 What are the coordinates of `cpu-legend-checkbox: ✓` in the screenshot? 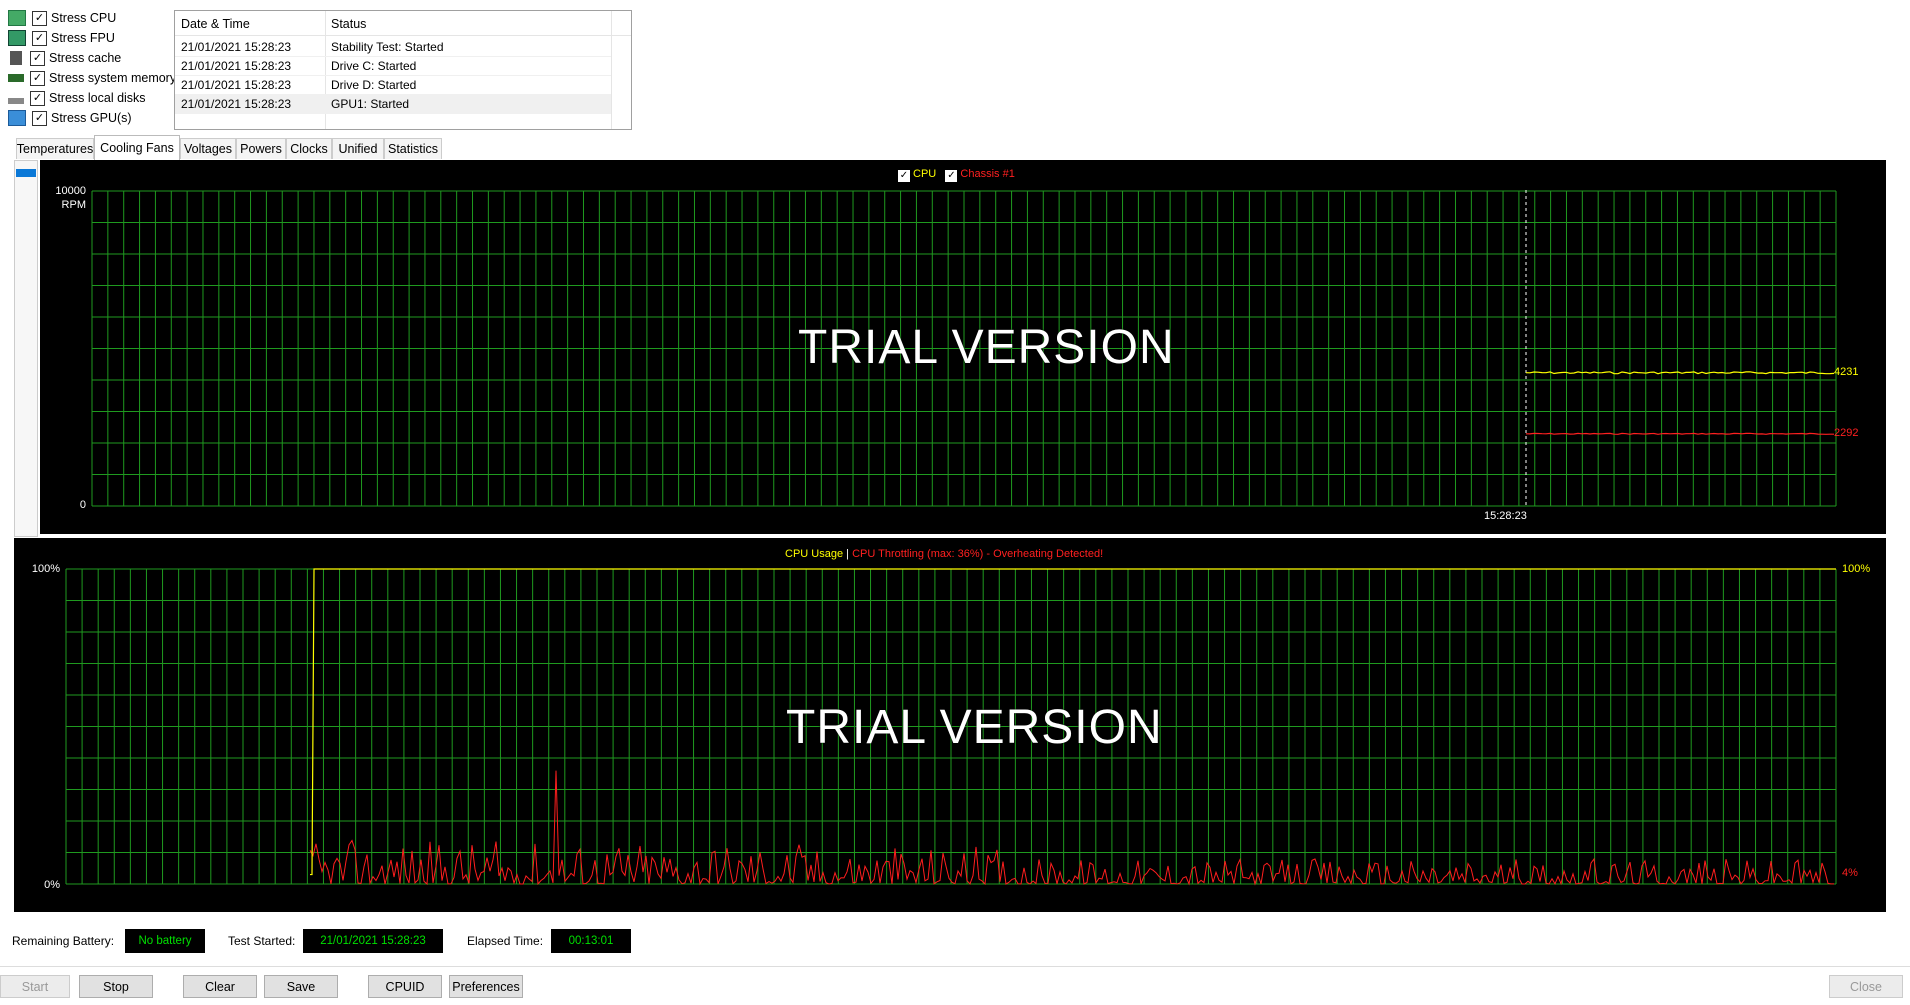 It's located at (904, 176).